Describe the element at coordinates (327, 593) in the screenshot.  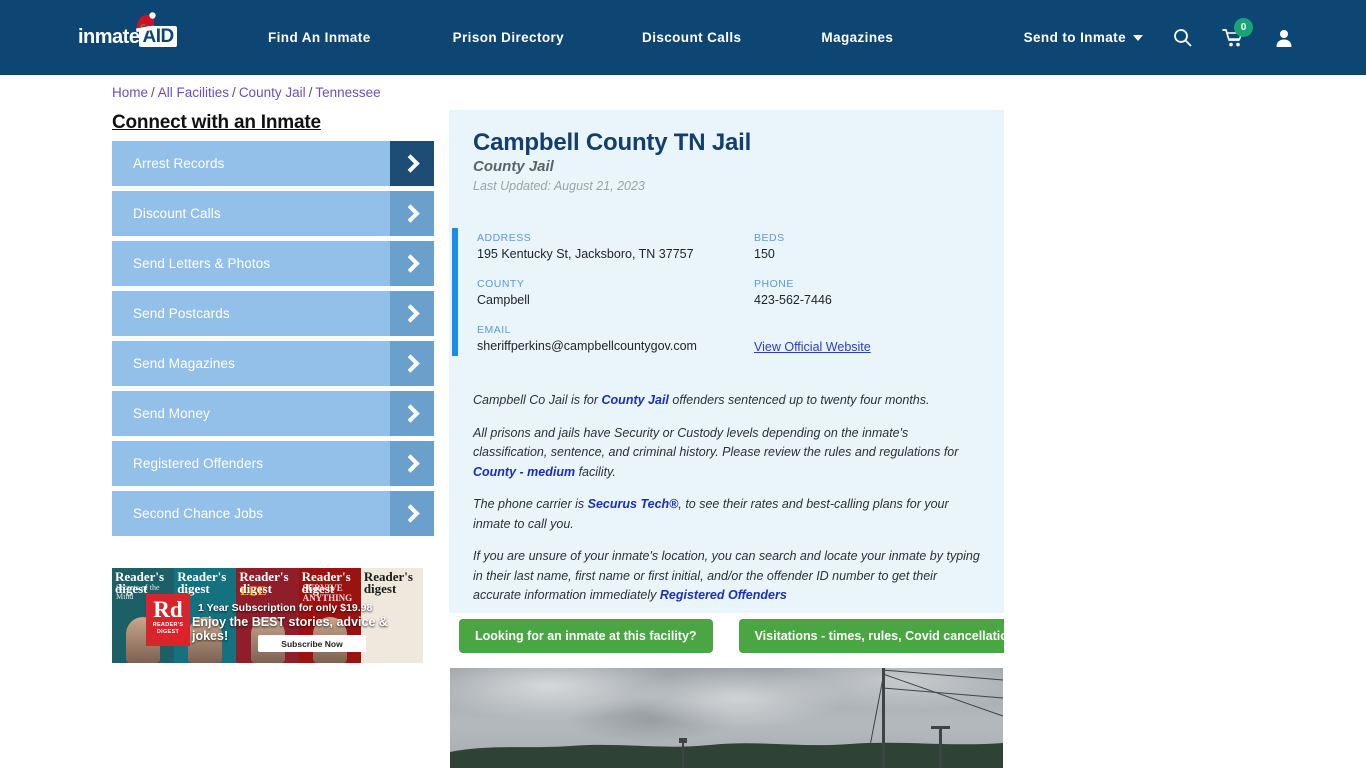
I see `ad-cover-sub: SURVIVE ANYTHING` at that location.